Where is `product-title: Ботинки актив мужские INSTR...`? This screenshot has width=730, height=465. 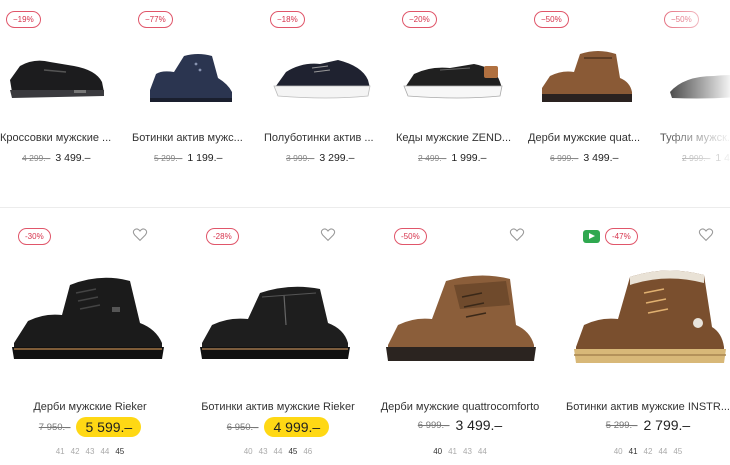 product-title: Ботинки актив мужские INSTR... is located at coordinates (644, 407).